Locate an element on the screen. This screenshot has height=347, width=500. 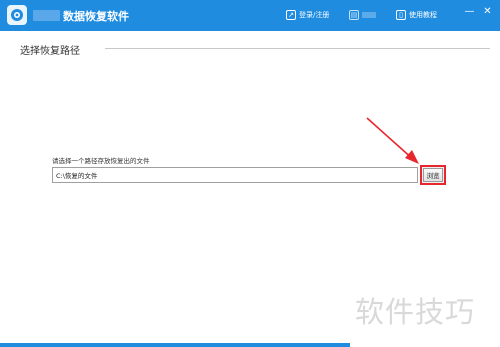
watermark: 软件技巧 is located at coordinates (415, 312).